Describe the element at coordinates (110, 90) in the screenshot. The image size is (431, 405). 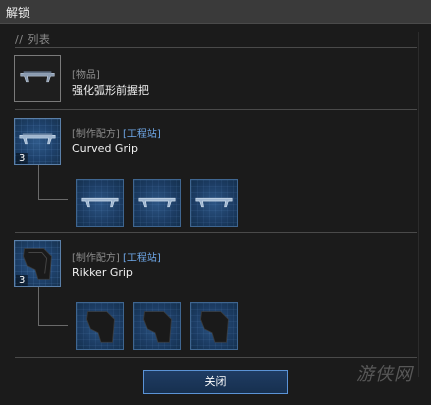
I see `item-name: 强化弧形前握把` at that location.